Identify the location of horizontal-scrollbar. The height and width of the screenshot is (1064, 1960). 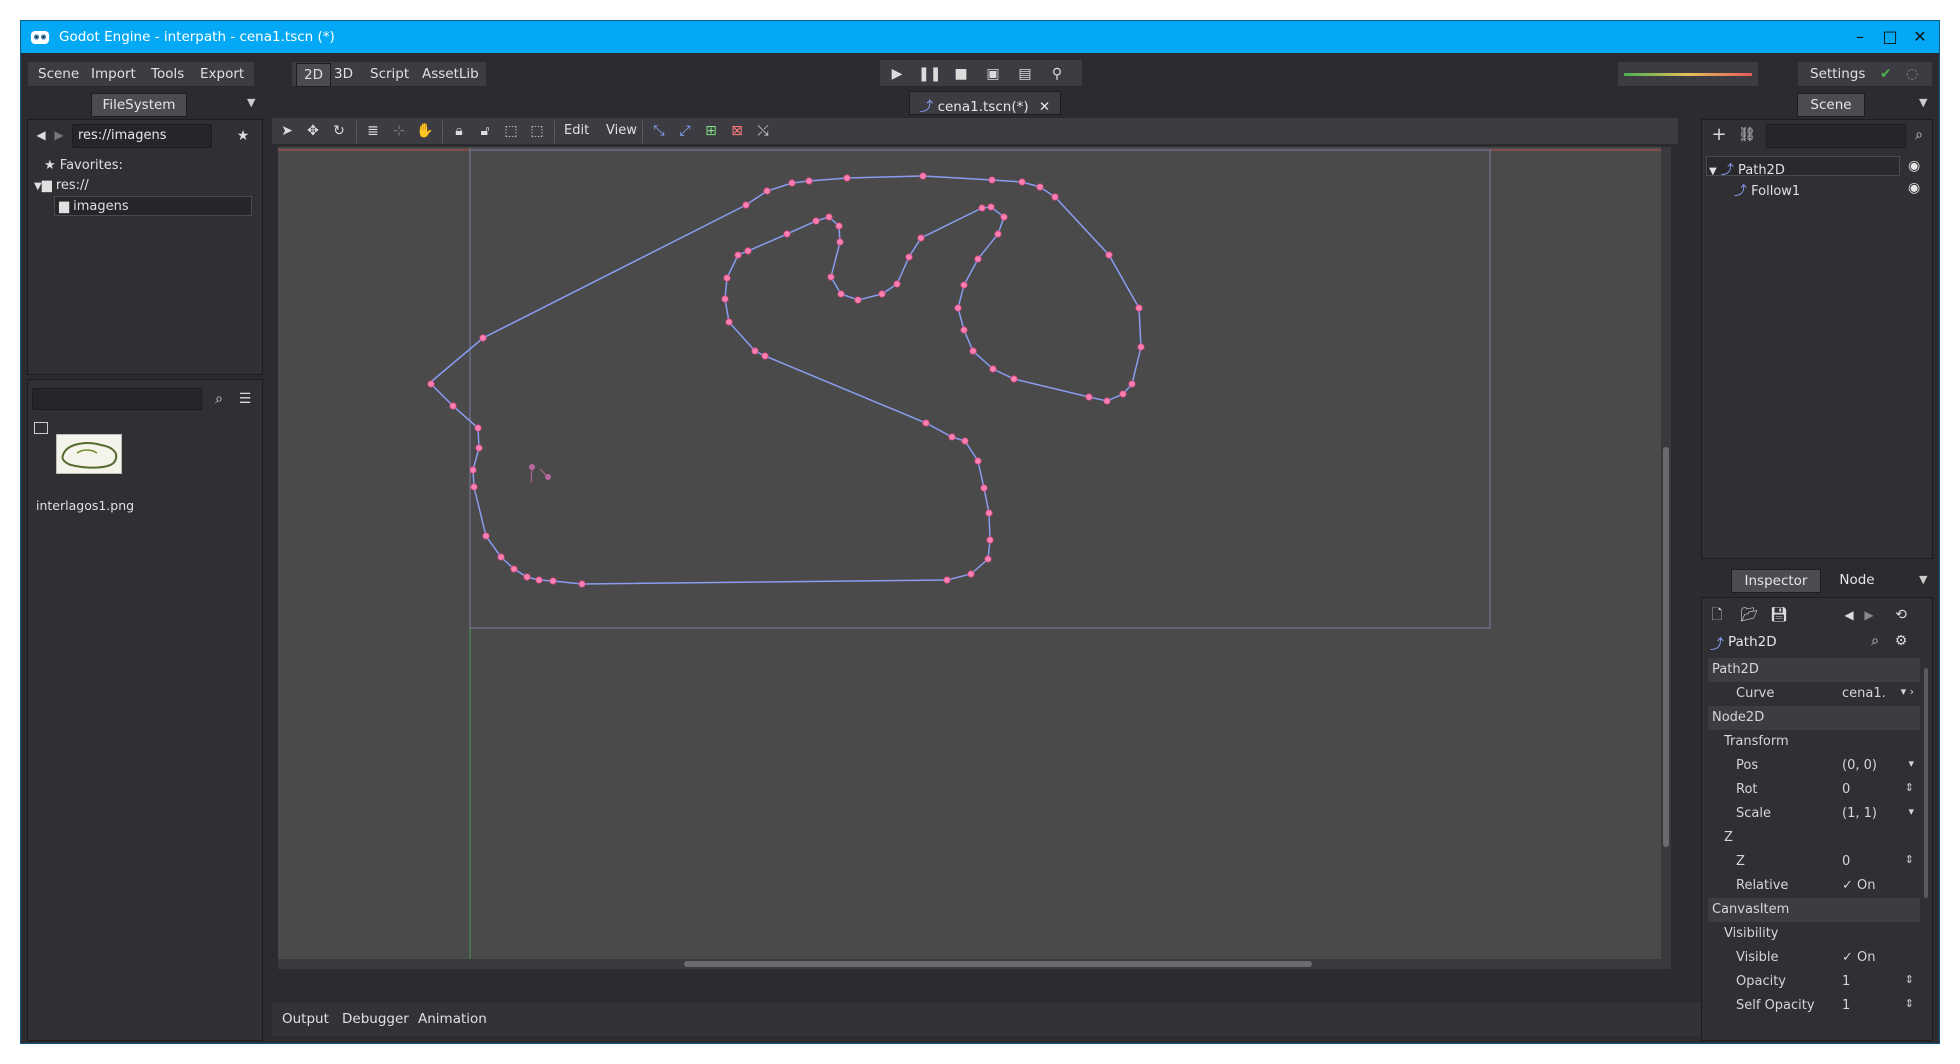
(969, 964).